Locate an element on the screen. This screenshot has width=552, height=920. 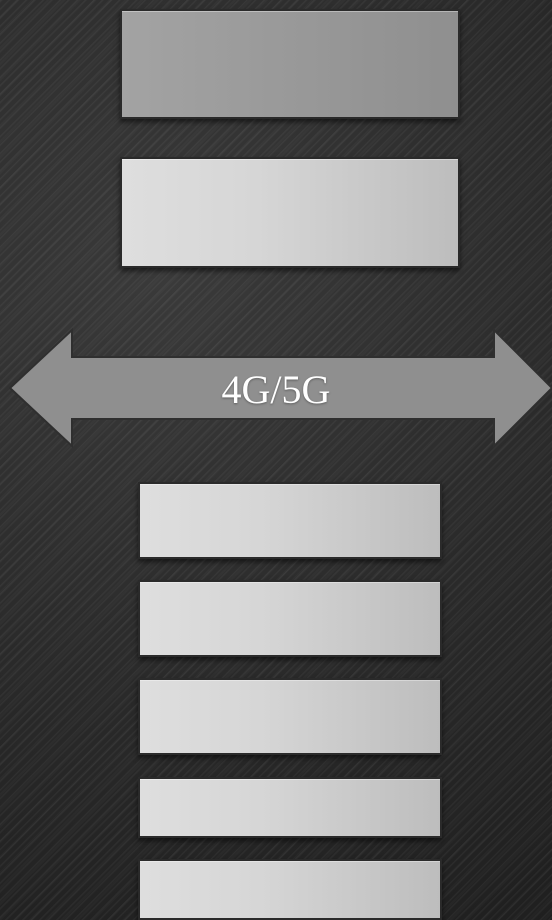
arrow-label: 4G/5G is located at coordinates (276, 389).